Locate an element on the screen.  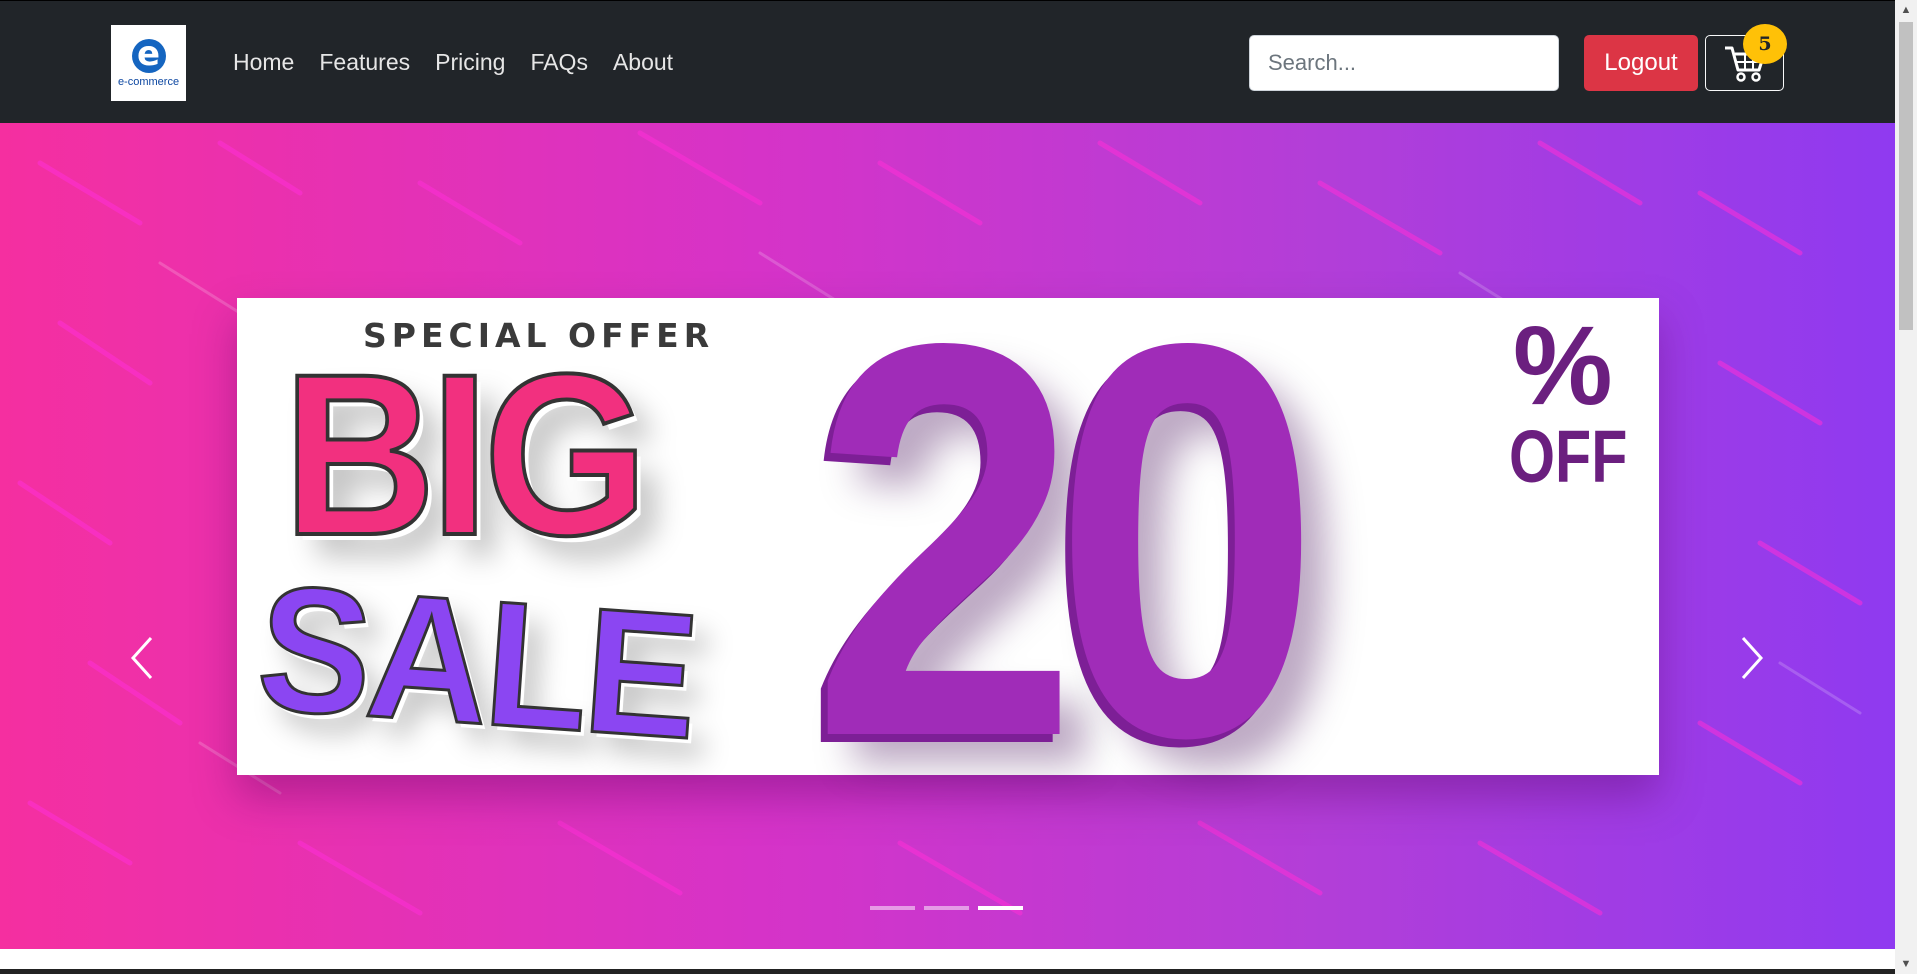
logout-button: Logout is located at coordinates (1641, 63).